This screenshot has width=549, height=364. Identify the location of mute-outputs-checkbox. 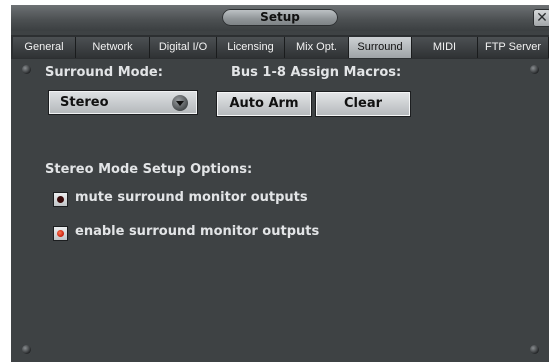
(60, 199).